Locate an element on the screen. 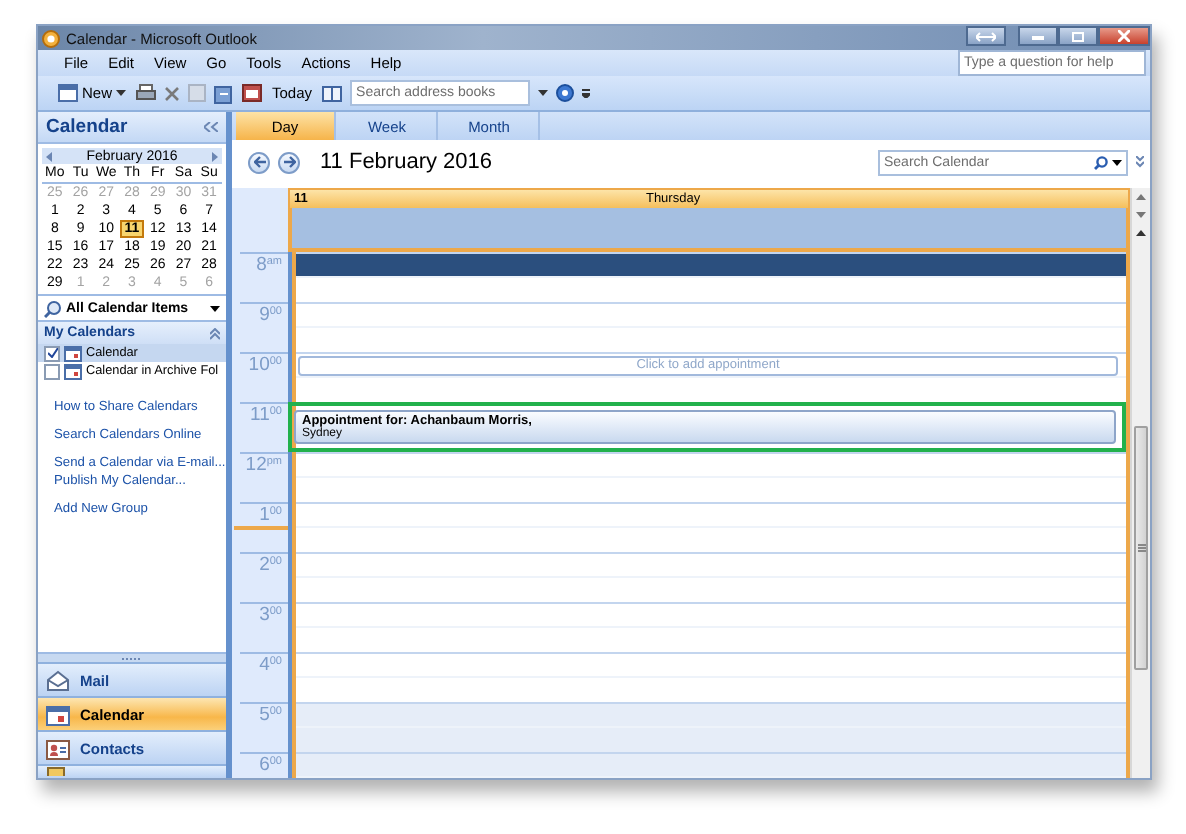 Image resolution: width=1186 pixels, height=834 pixels. dropdown-caret-icon is located at coordinates (543, 93).